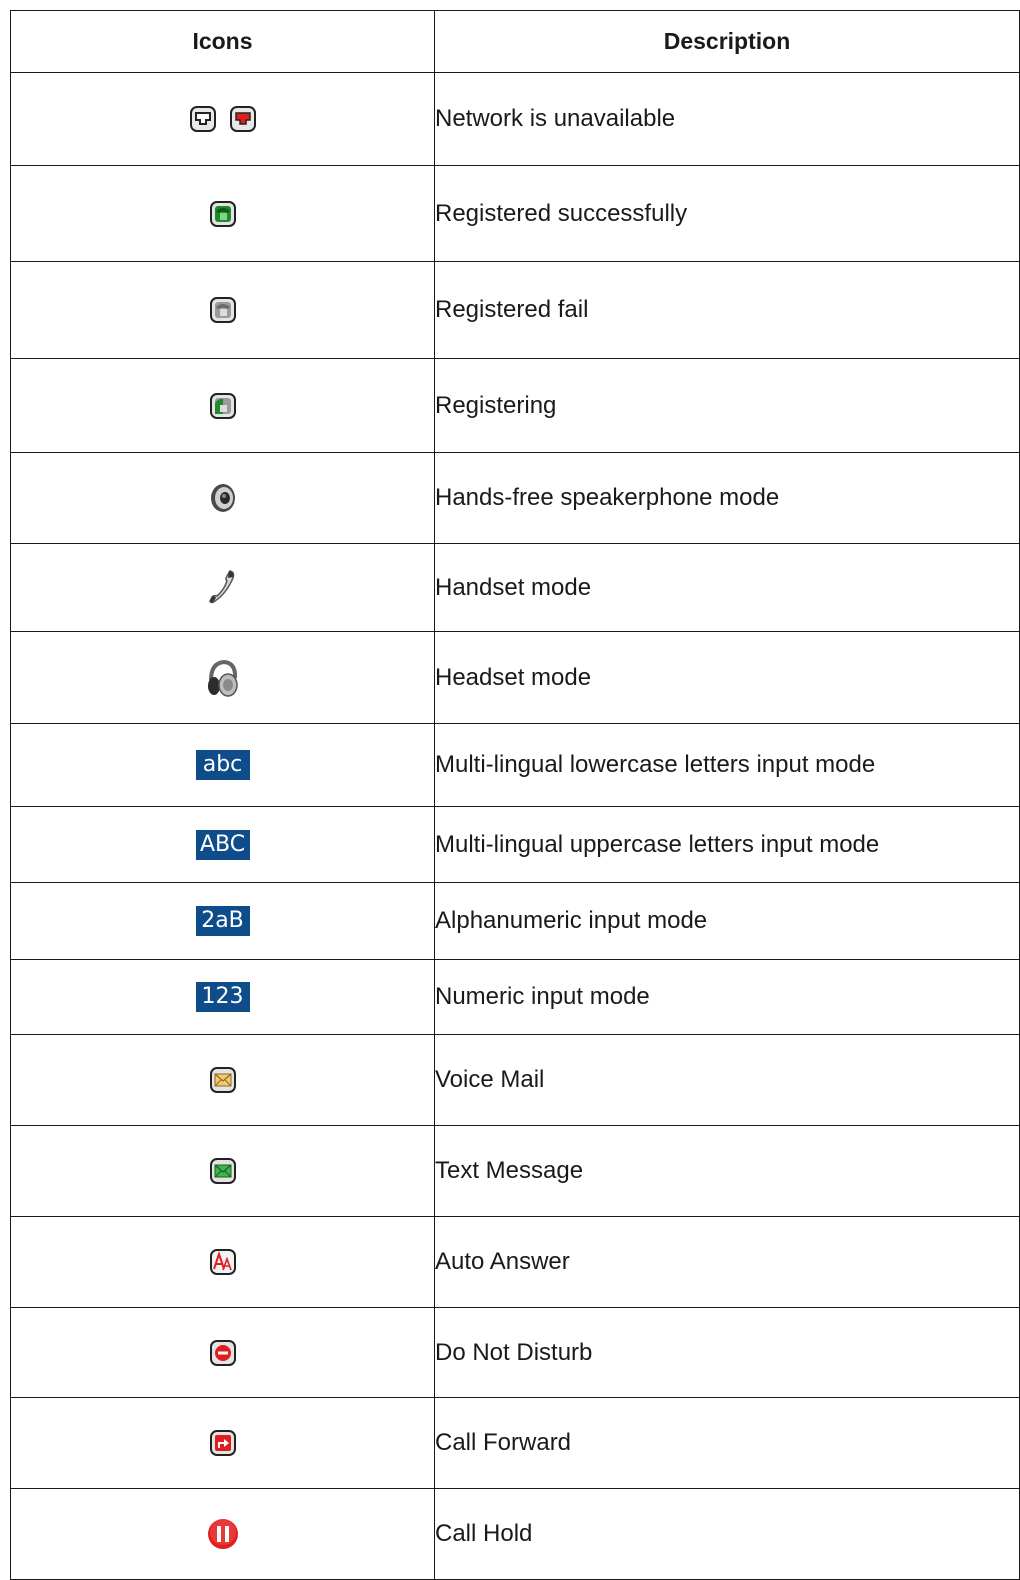  Describe the element at coordinates (222, 405) in the screenshot. I see `phone-registering-icon` at that location.